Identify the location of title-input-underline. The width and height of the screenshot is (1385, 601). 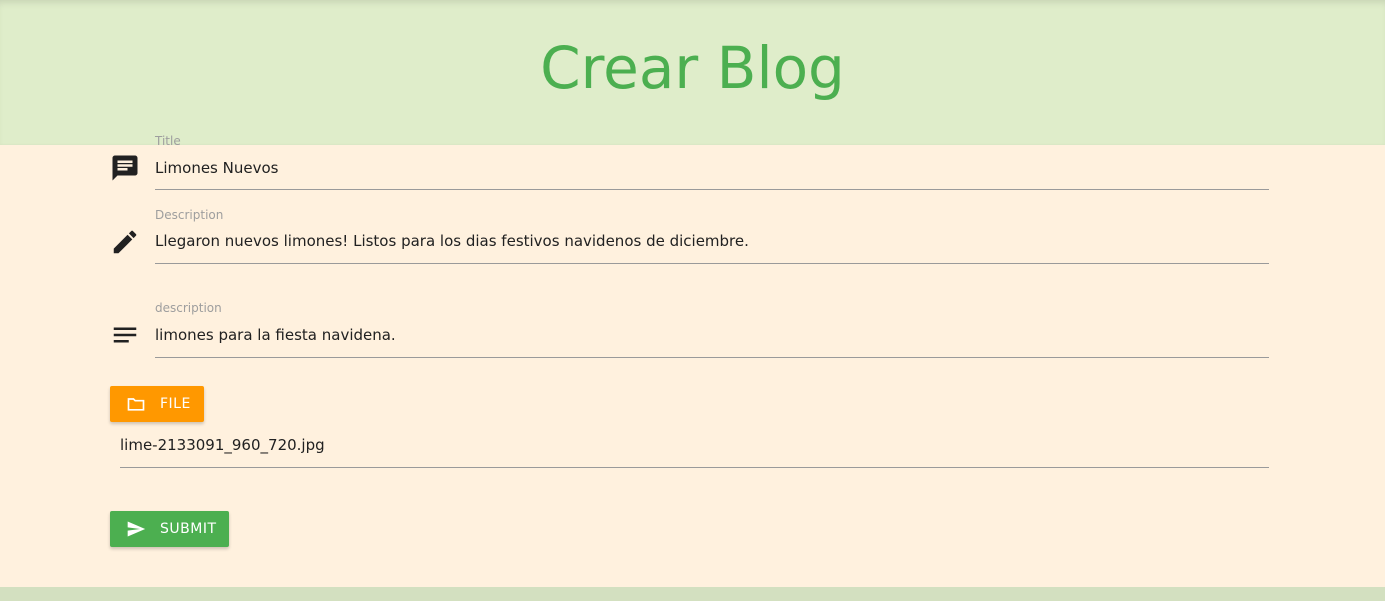
(712, 189).